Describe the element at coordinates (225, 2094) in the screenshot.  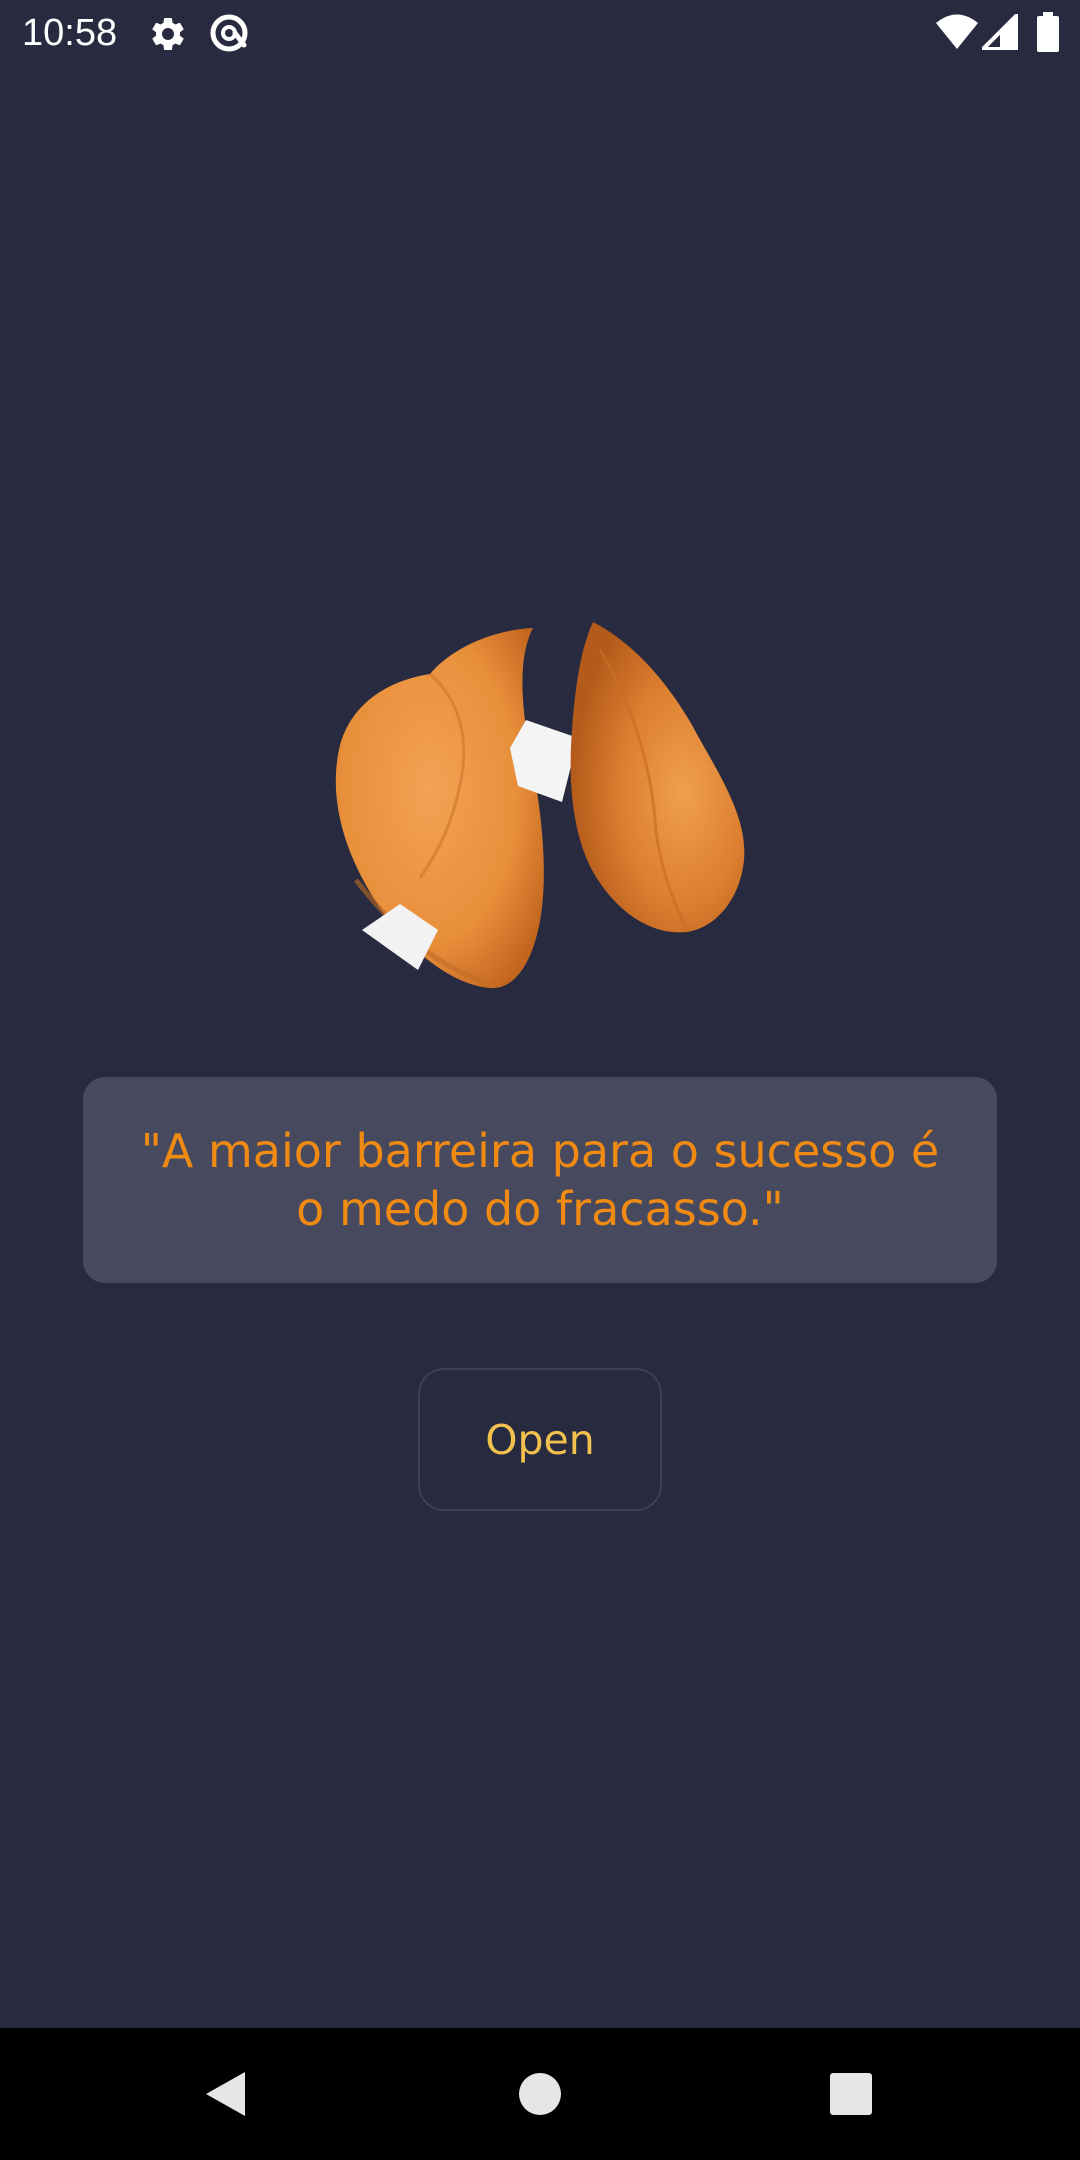
I see `back-icon` at that location.